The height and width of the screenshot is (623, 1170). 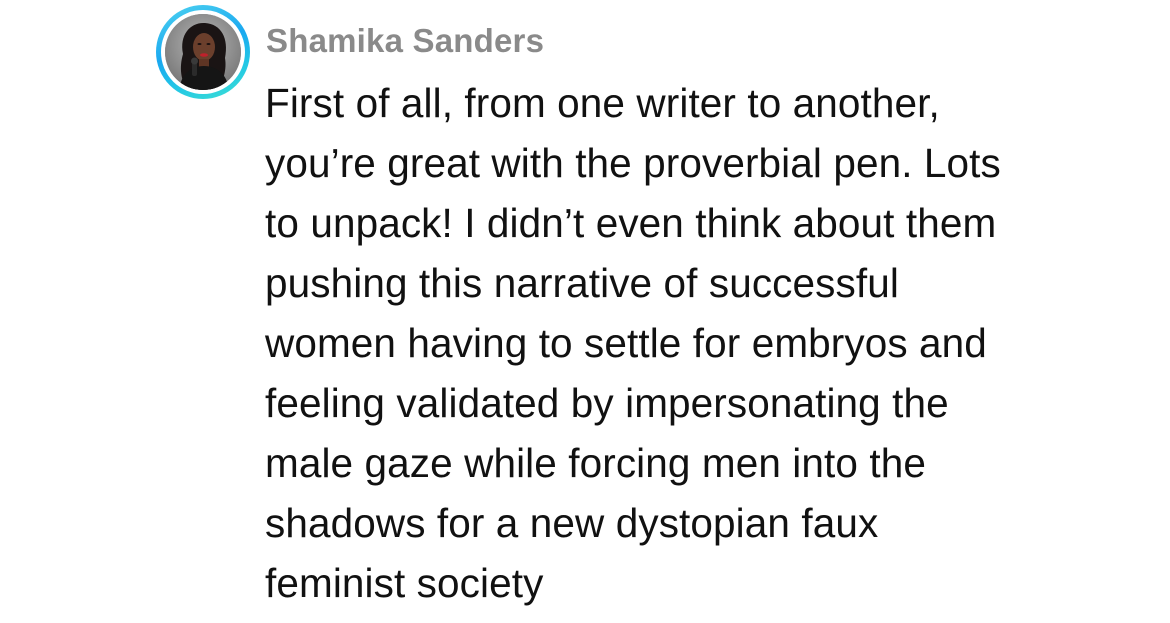 I want to click on story-ring, so click(x=203, y=52).